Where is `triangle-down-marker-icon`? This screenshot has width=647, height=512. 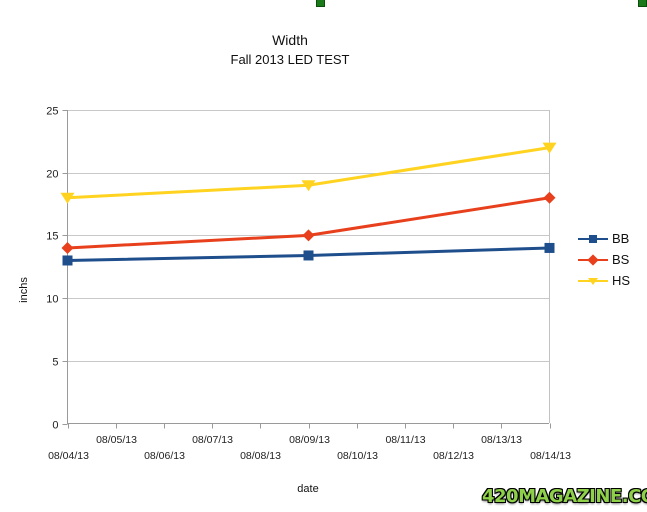 triangle-down-marker-icon is located at coordinates (593, 281).